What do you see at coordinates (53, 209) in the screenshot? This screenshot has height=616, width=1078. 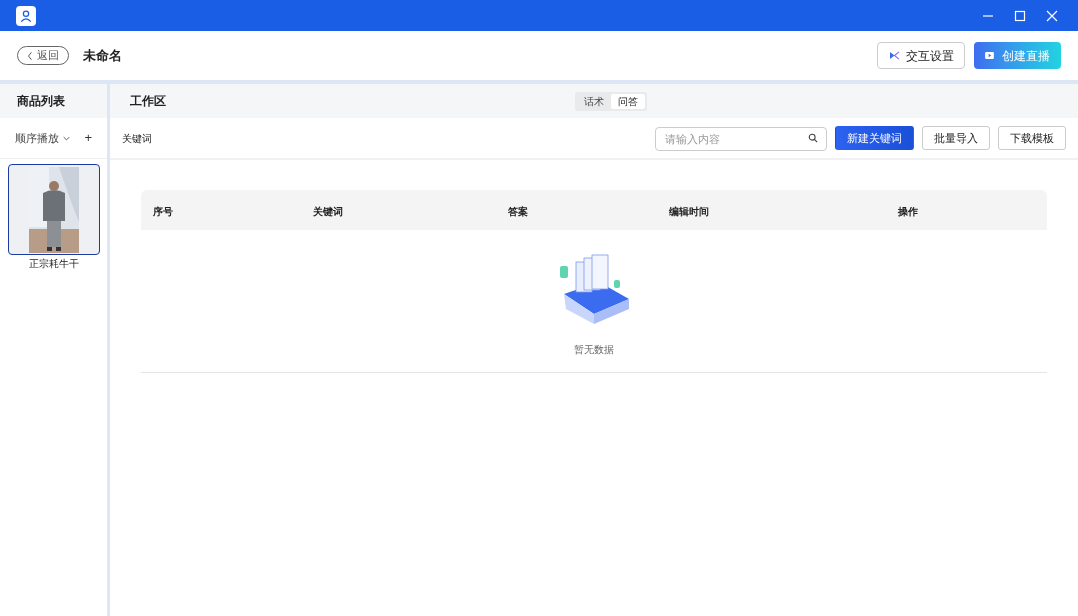 I see `product-card` at bounding box center [53, 209].